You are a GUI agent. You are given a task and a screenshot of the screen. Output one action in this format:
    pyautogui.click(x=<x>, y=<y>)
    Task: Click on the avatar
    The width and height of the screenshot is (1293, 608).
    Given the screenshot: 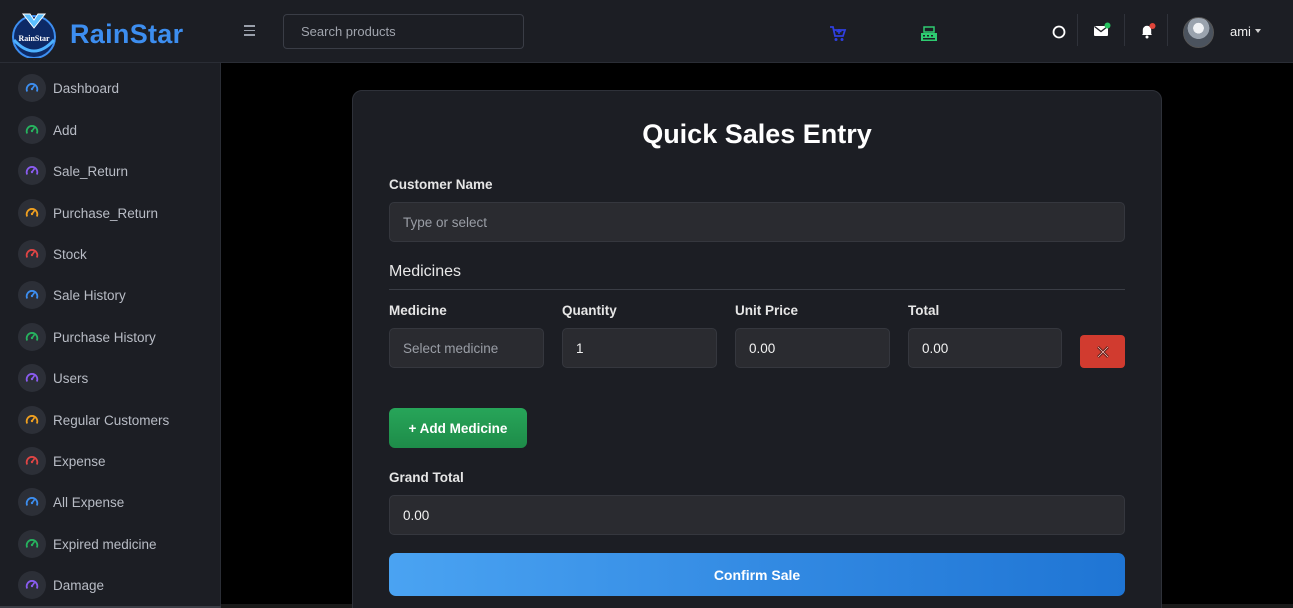 What is the action you would take?
    pyautogui.click(x=1198, y=32)
    